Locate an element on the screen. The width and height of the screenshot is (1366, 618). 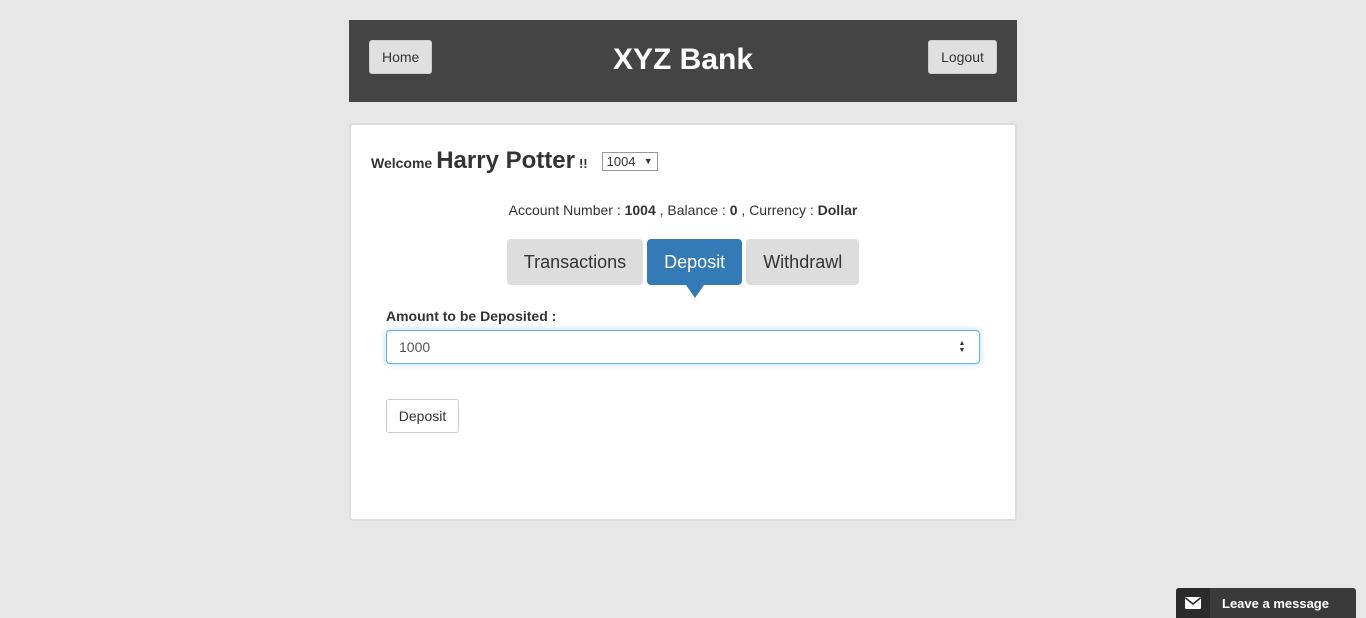
tab-withdrawl: Withdrawl is located at coordinates (803, 262).